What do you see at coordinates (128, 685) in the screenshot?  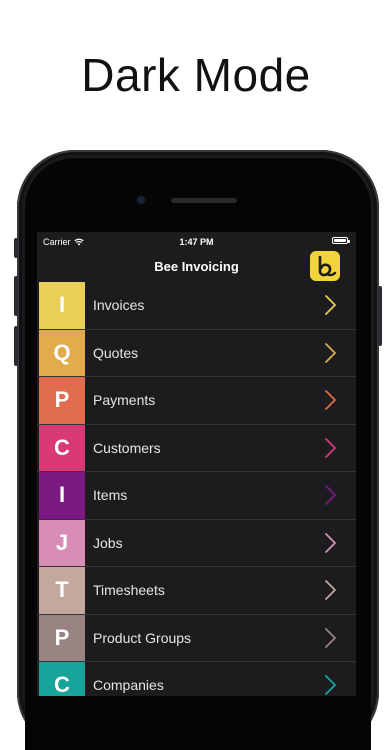 I see `menu-label: Companies` at bounding box center [128, 685].